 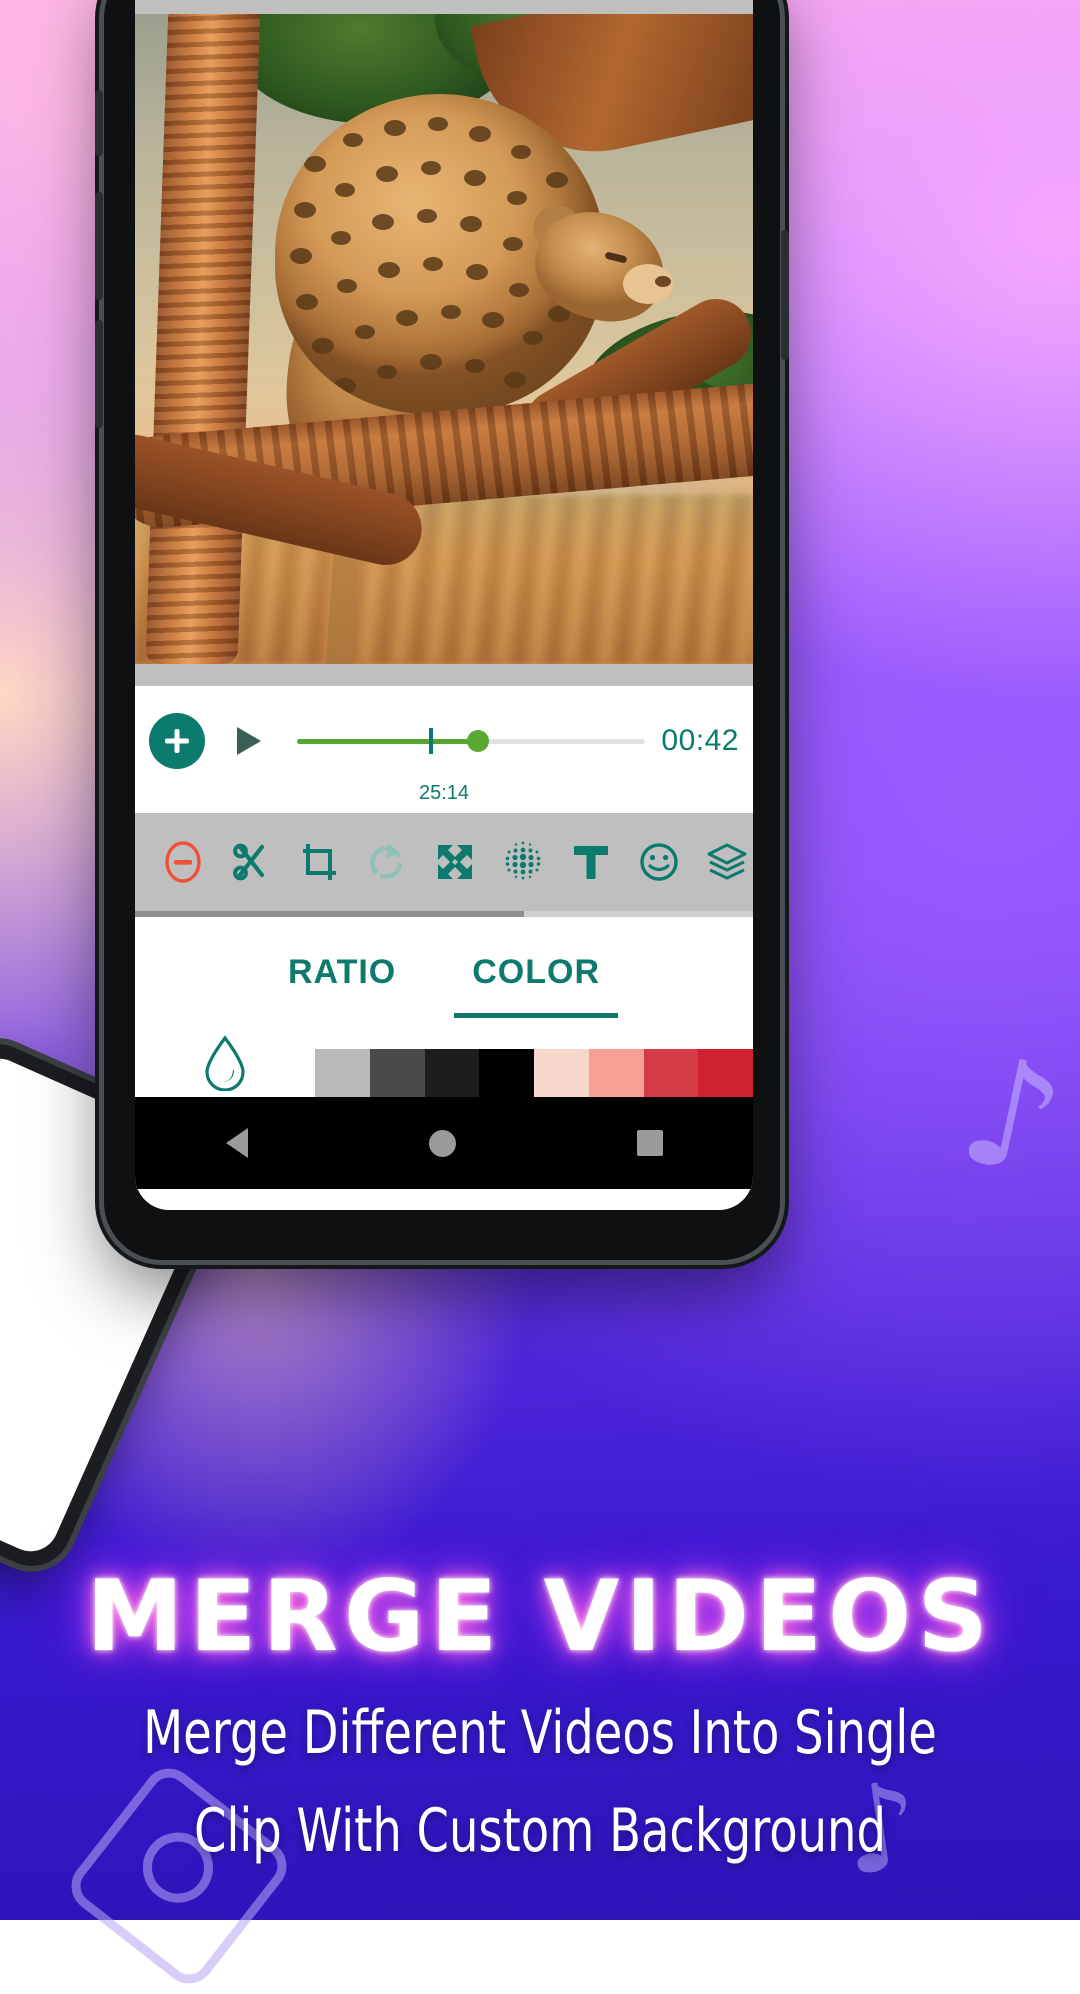 I want to click on home-icon, so click(x=442, y=1143).